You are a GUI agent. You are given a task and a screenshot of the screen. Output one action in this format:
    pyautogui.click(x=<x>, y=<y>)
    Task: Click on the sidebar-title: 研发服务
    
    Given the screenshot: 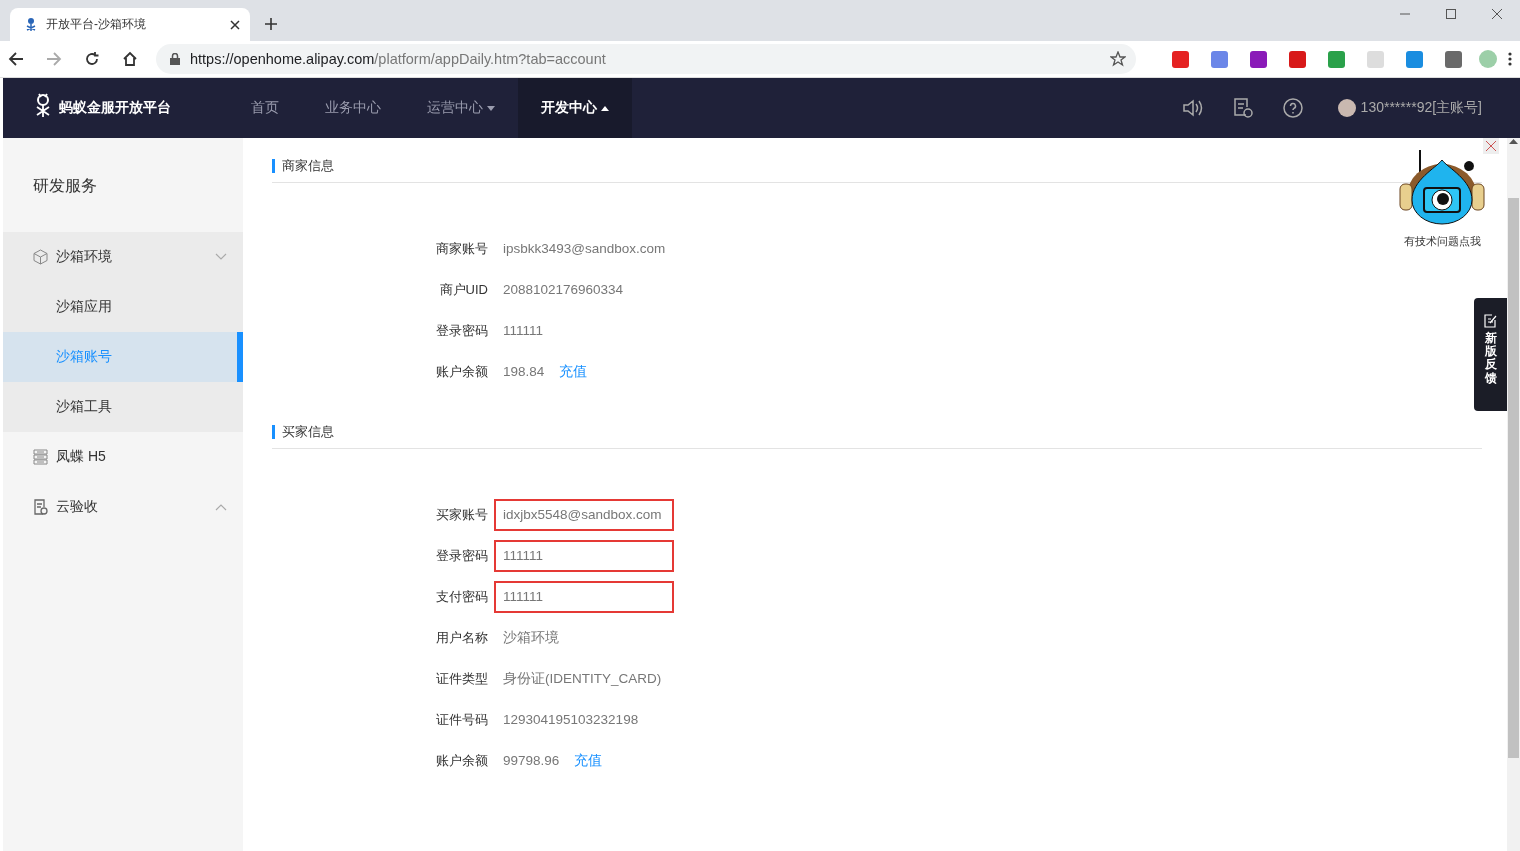 What is the action you would take?
    pyautogui.click(x=65, y=186)
    